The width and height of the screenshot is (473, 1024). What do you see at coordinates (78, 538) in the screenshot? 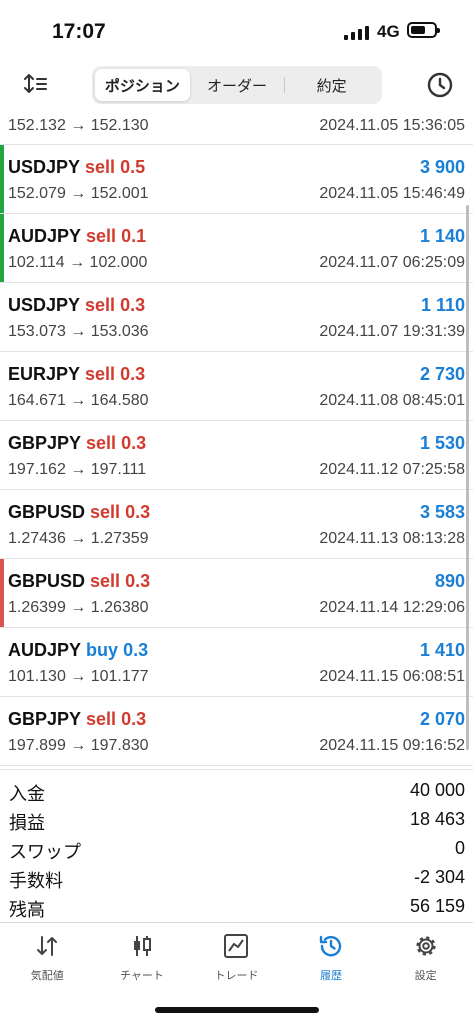
I see `trade-prices: 1.27436 → 1.27359` at bounding box center [78, 538].